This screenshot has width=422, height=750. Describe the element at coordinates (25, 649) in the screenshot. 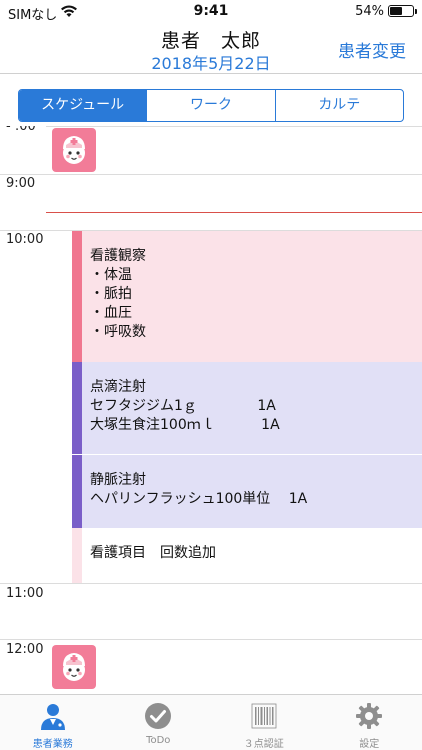

I see `hour-label-12: 12:00` at that location.